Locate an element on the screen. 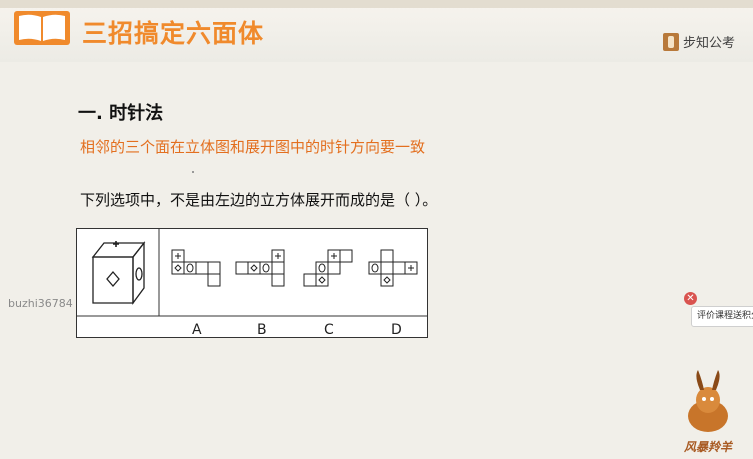  cube-figure-drawing is located at coordinates (252, 283).